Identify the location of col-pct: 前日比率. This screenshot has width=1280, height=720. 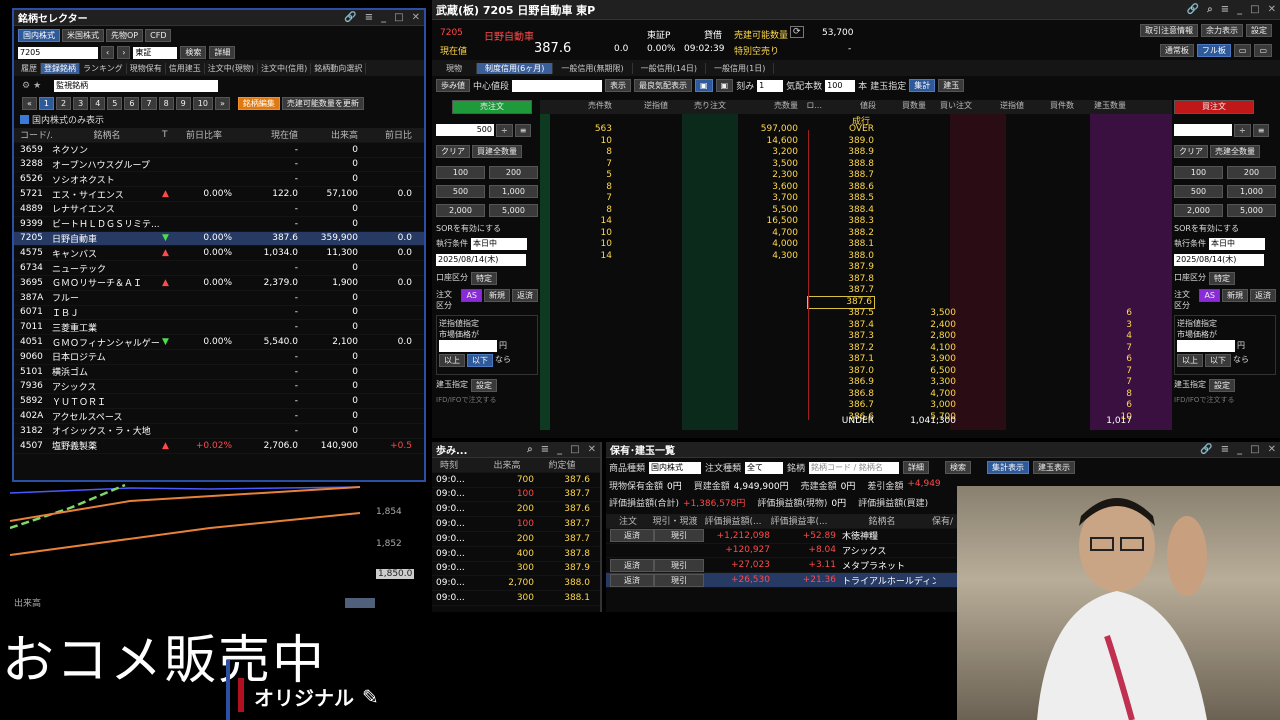
(204, 134).